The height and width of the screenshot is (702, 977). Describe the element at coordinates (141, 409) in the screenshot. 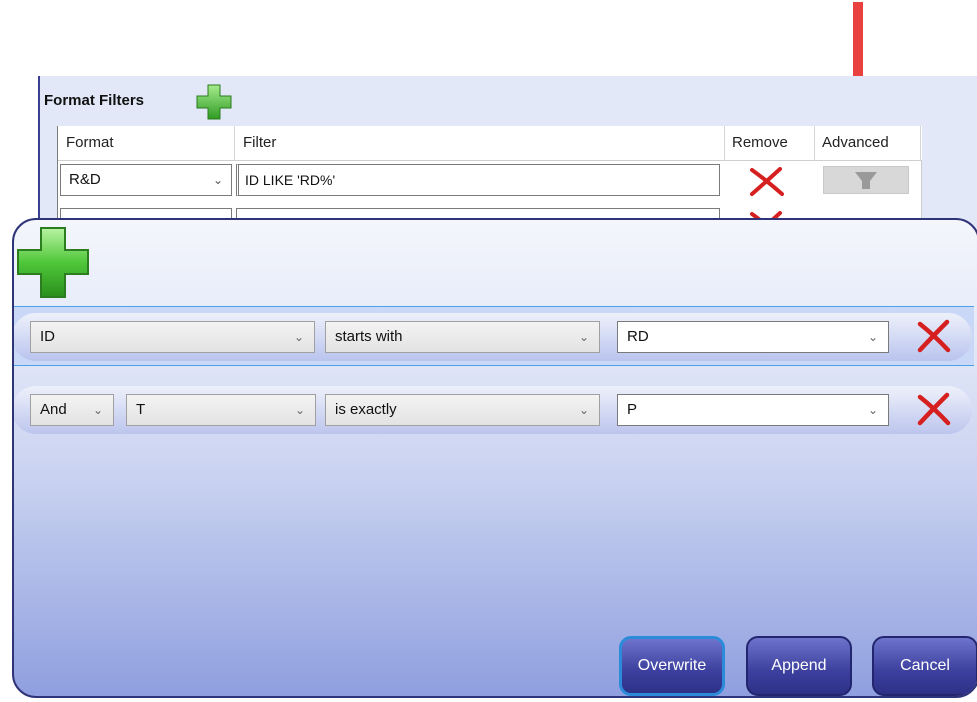

I see `field-select-value: T` at that location.